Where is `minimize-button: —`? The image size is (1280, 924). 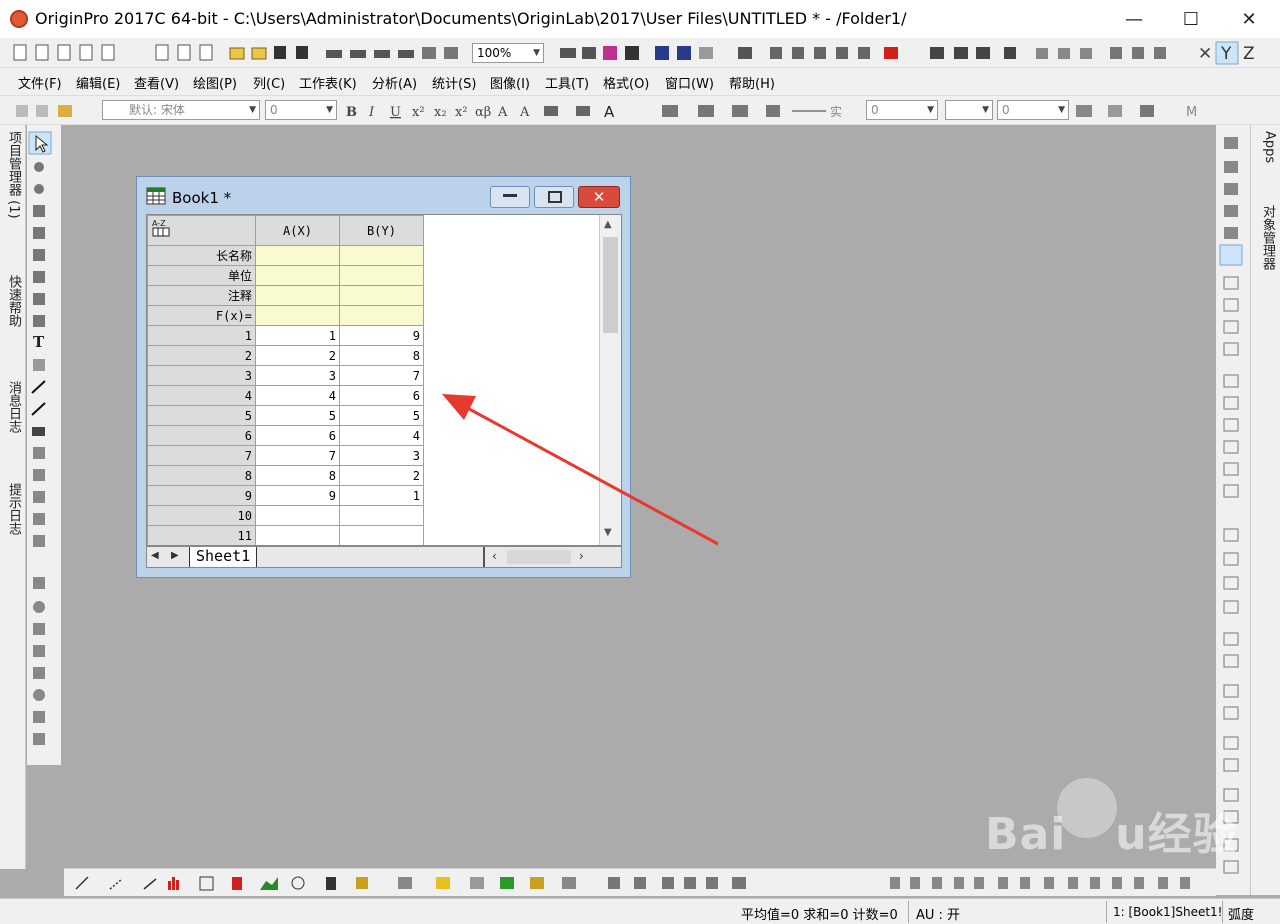
minimize-button: — is located at coordinates (1134, 19).